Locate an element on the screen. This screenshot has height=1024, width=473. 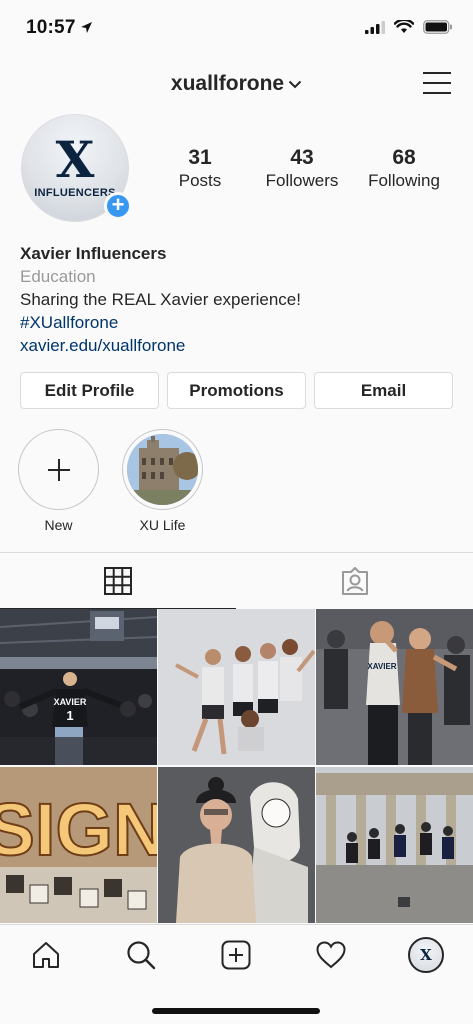
wifi-icon is located at coordinates (404, 26).